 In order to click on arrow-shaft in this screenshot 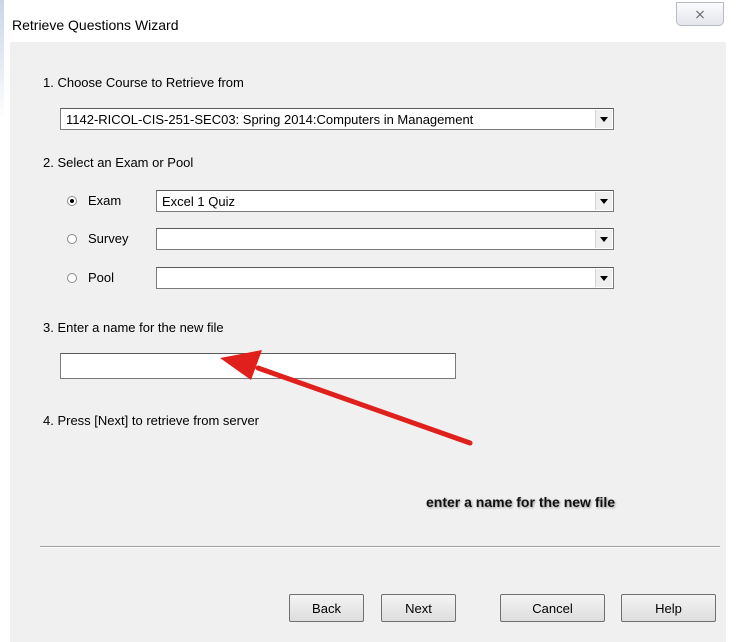, I will do `click(364, 405)`.